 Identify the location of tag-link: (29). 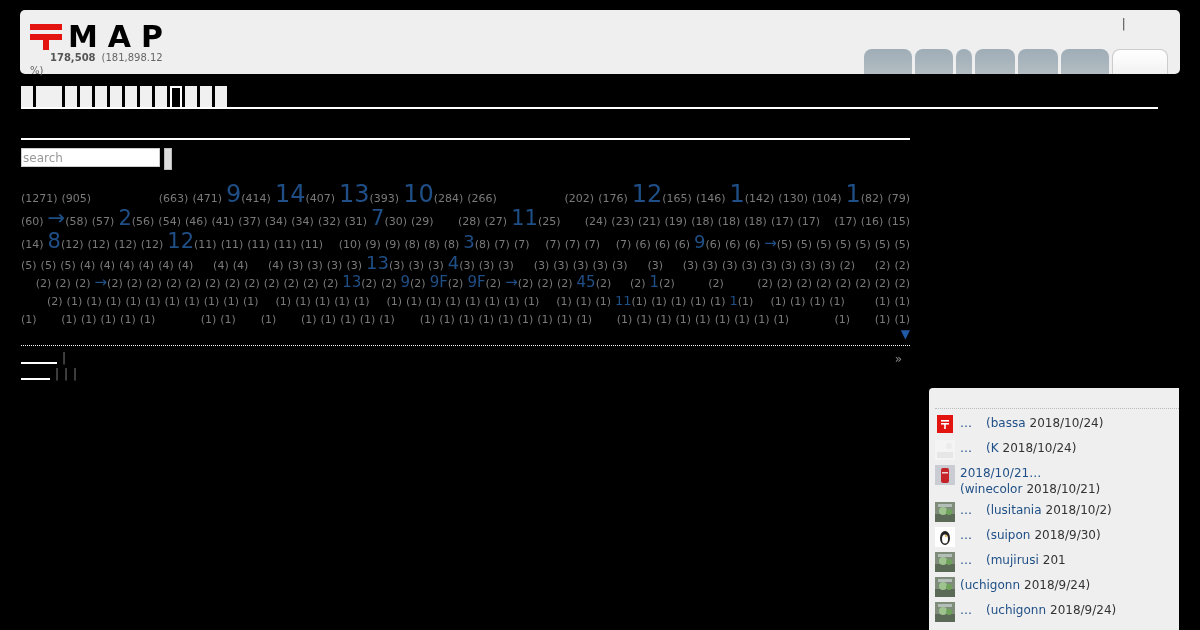
(422, 220).